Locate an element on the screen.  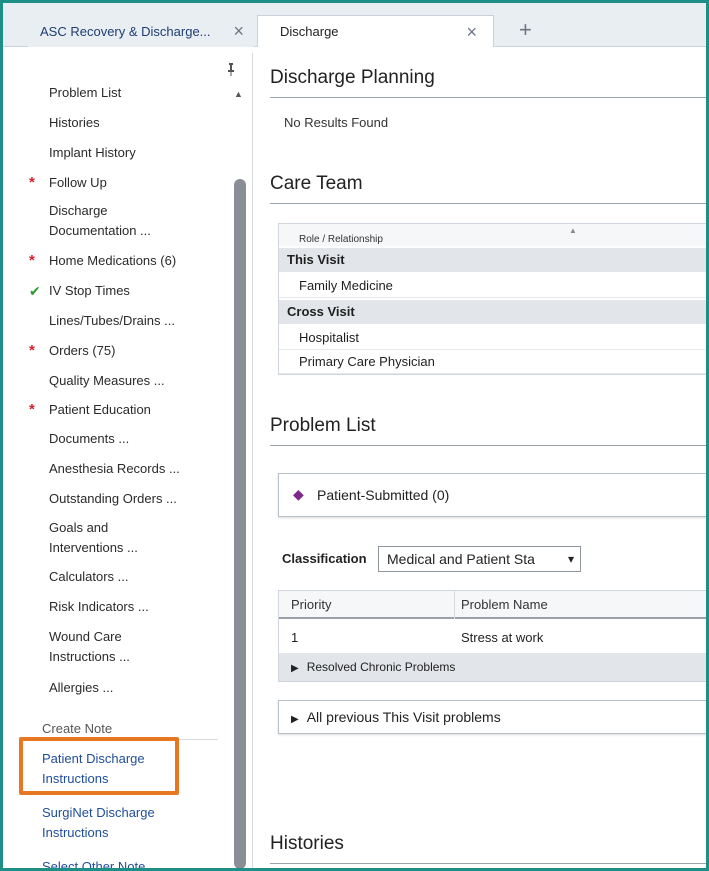
sidebar-item-implant-history: Implant History is located at coordinates (92, 153).